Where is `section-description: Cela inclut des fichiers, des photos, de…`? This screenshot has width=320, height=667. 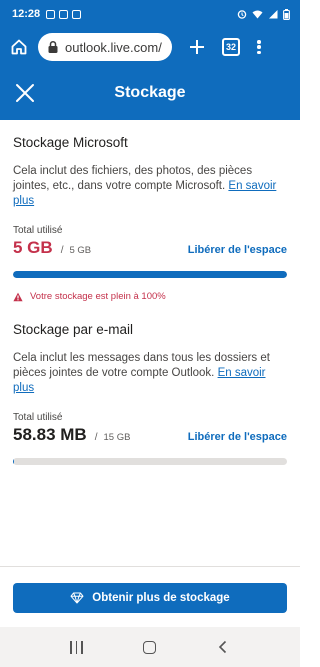
section-description: Cela inclut des fichiers, des photos, de… is located at coordinates (150, 186).